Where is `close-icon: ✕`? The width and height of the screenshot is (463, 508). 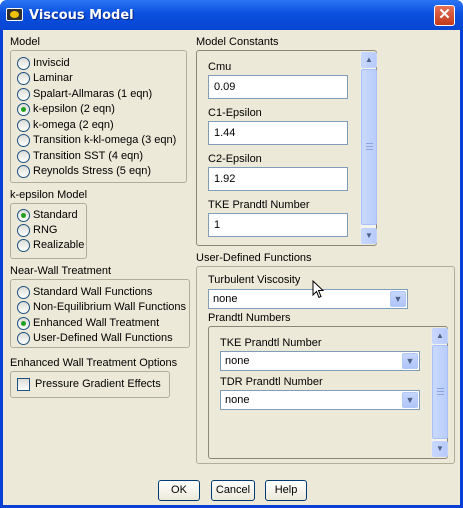 close-icon: ✕ is located at coordinates (444, 14).